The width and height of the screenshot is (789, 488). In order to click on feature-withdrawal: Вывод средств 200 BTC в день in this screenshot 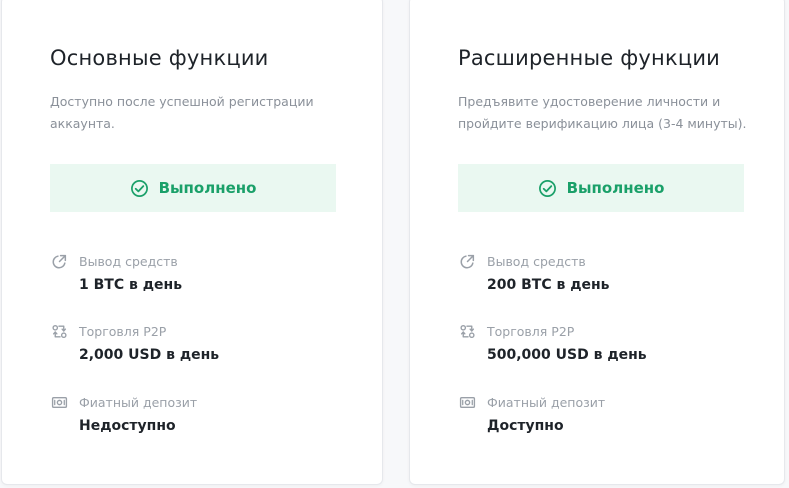, I will do `click(534, 273)`.